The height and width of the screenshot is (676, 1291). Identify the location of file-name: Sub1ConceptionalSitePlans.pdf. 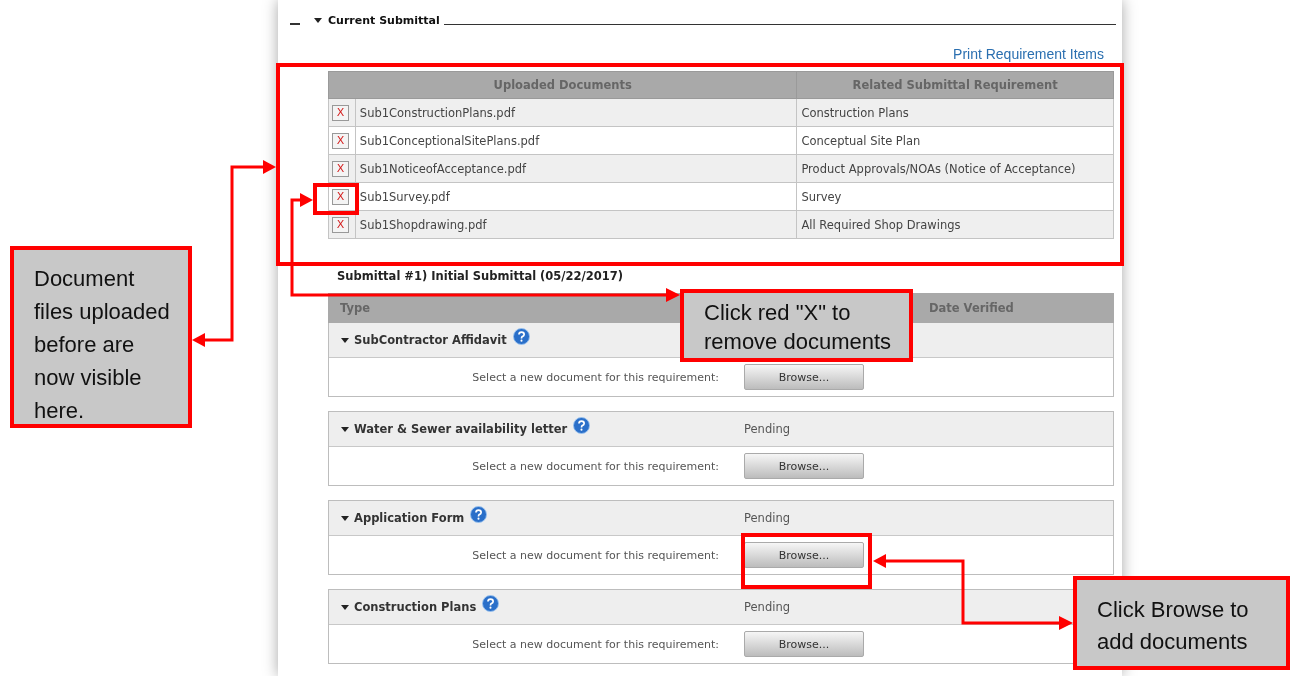
(576, 140).